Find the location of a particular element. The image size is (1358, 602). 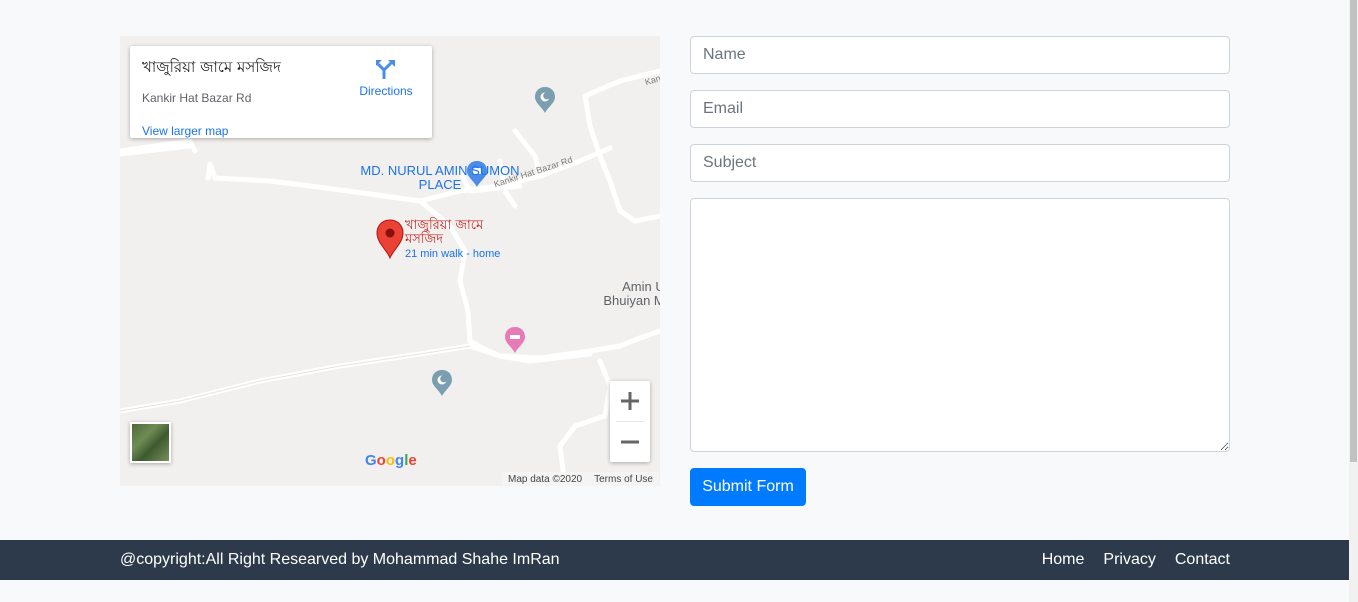

footer-nav: Home Privacy Contact is located at coordinates (1136, 560).